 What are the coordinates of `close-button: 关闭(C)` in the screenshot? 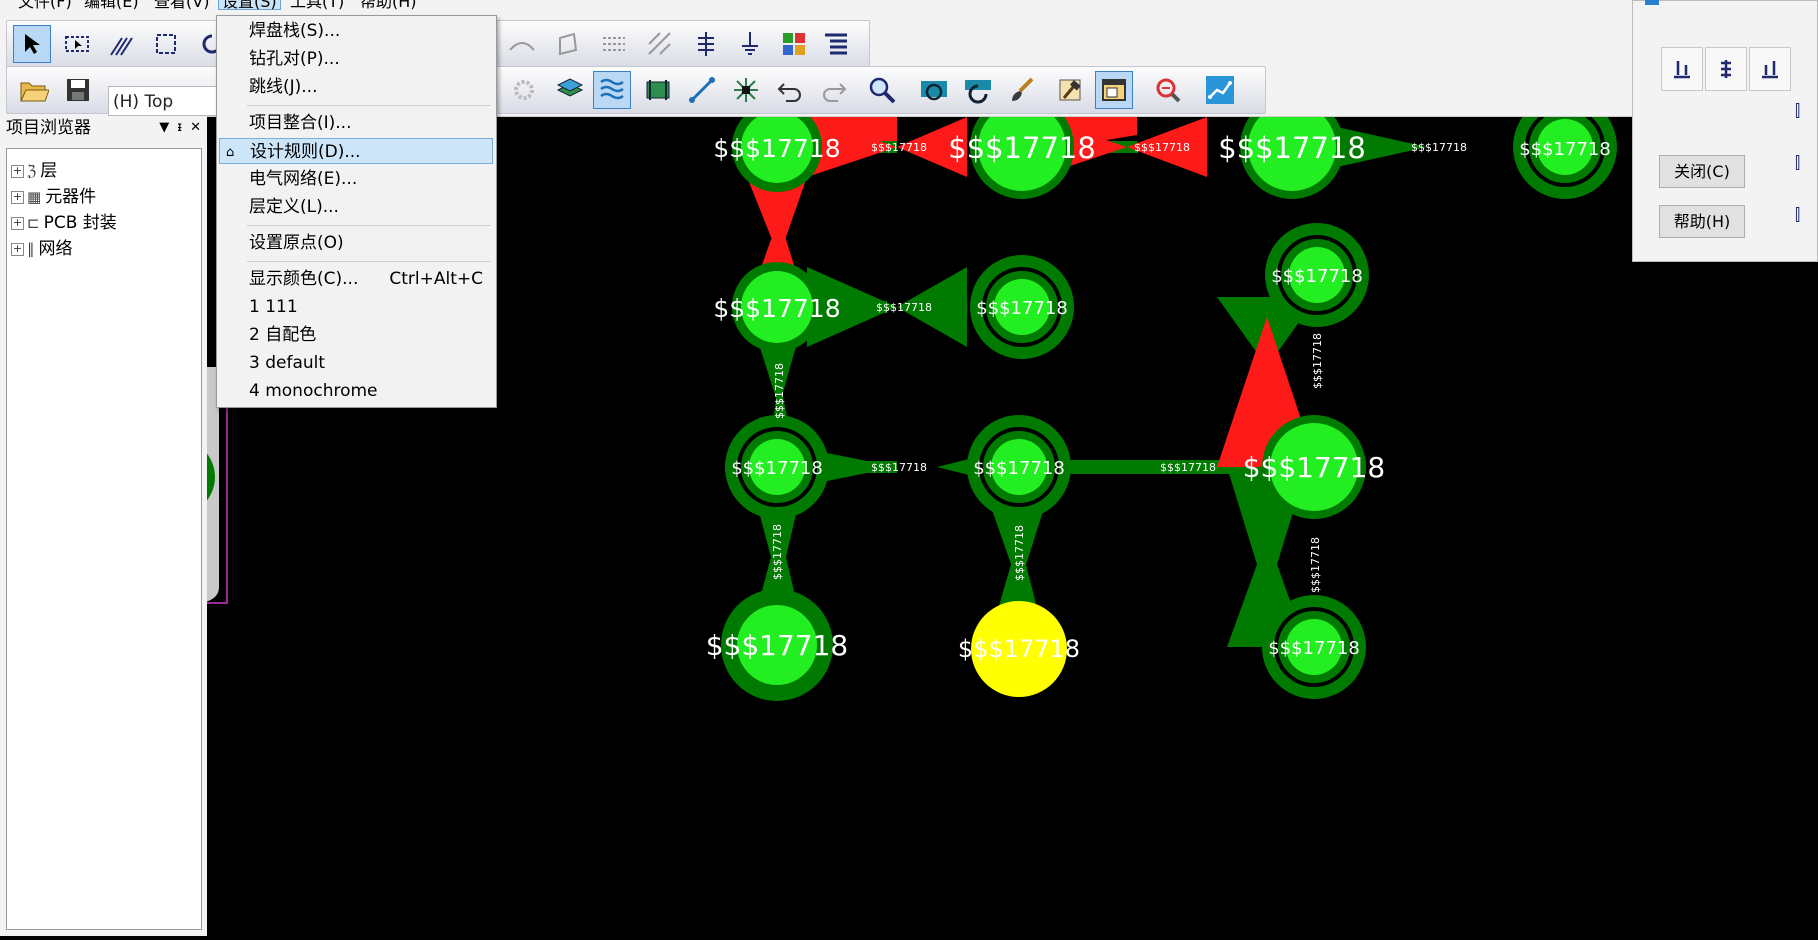 It's located at (1702, 171).